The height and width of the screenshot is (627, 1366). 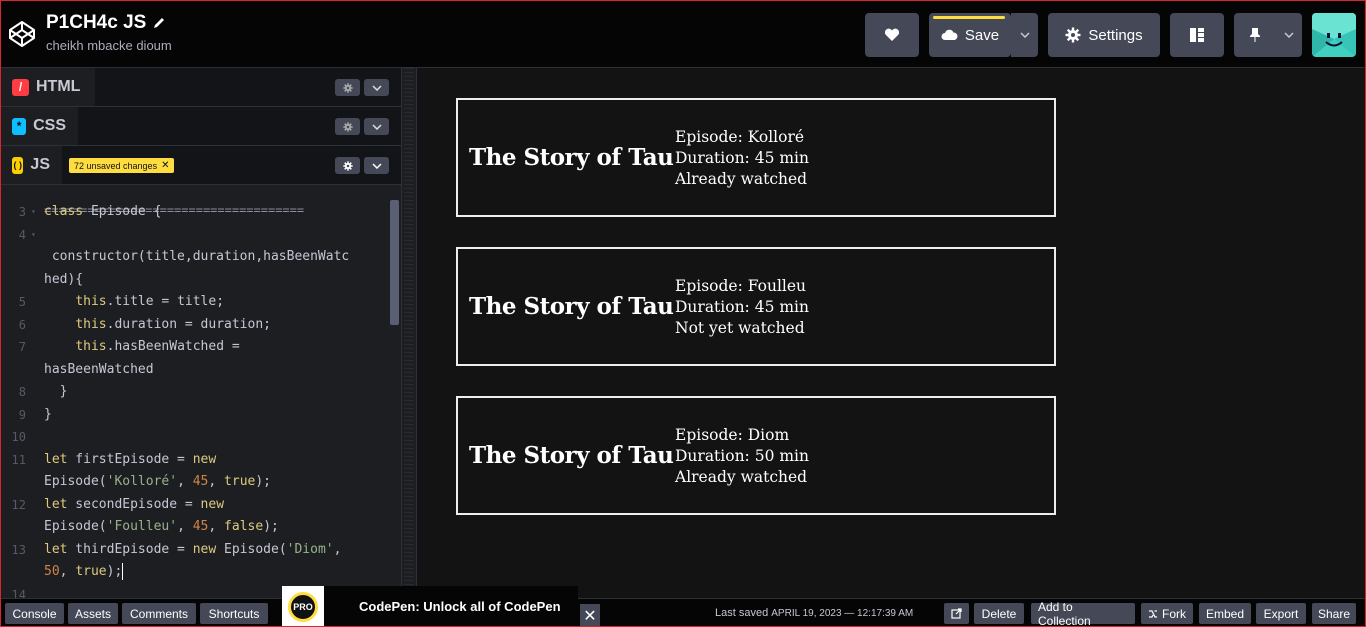 I want to click on code-text: }, so click(x=48, y=414).